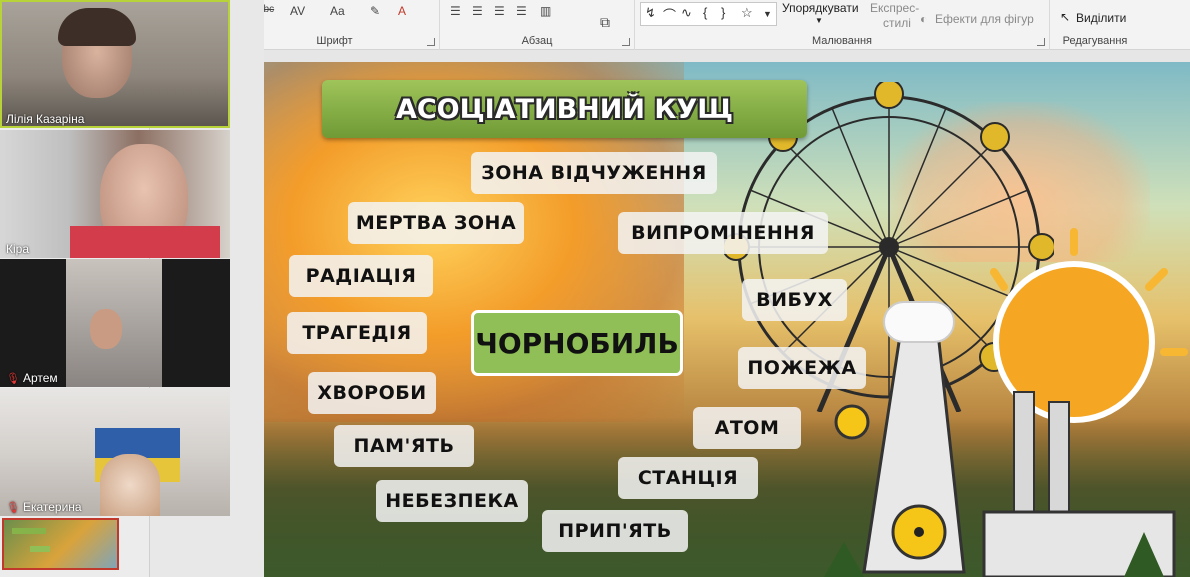 The image size is (1190, 577). Describe the element at coordinates (594, 173) in the screenshot. I see `word-box-0: ЗОНА ВІДЧУЖЕННЯ` at that location.